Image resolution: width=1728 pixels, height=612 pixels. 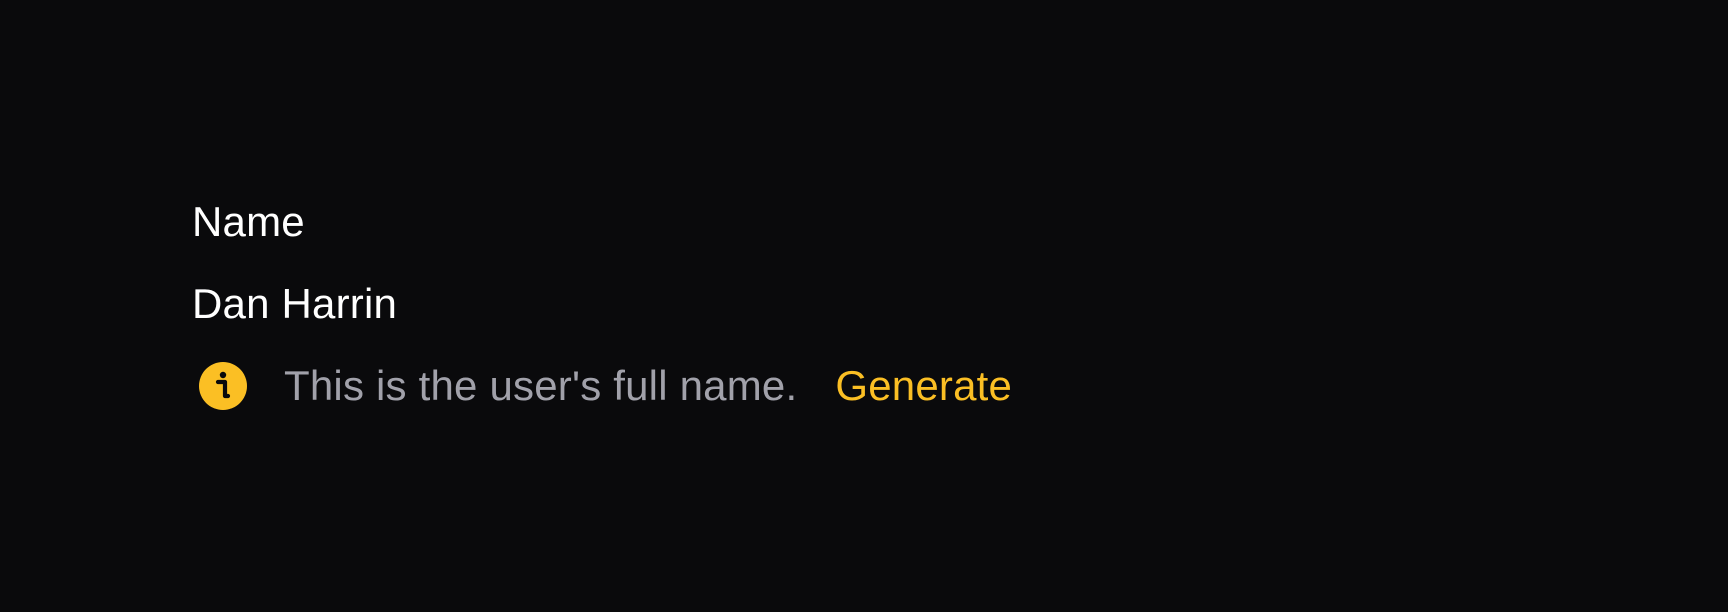 I want to click on generate-link: Generate, so click(x=923, y=386).